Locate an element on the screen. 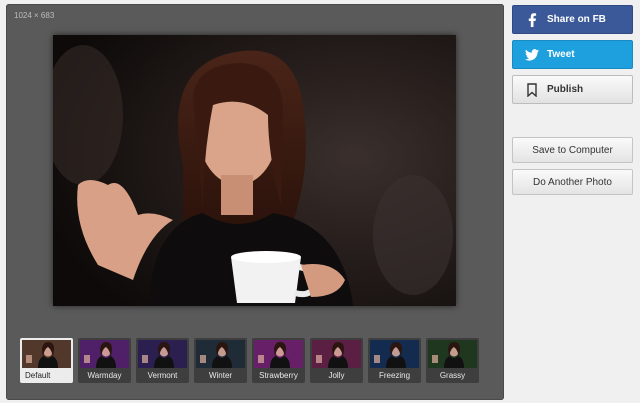 The width and height of the screenshot is (640, 403). filter-grassy: Grassy is located at coordinates (452, 360).